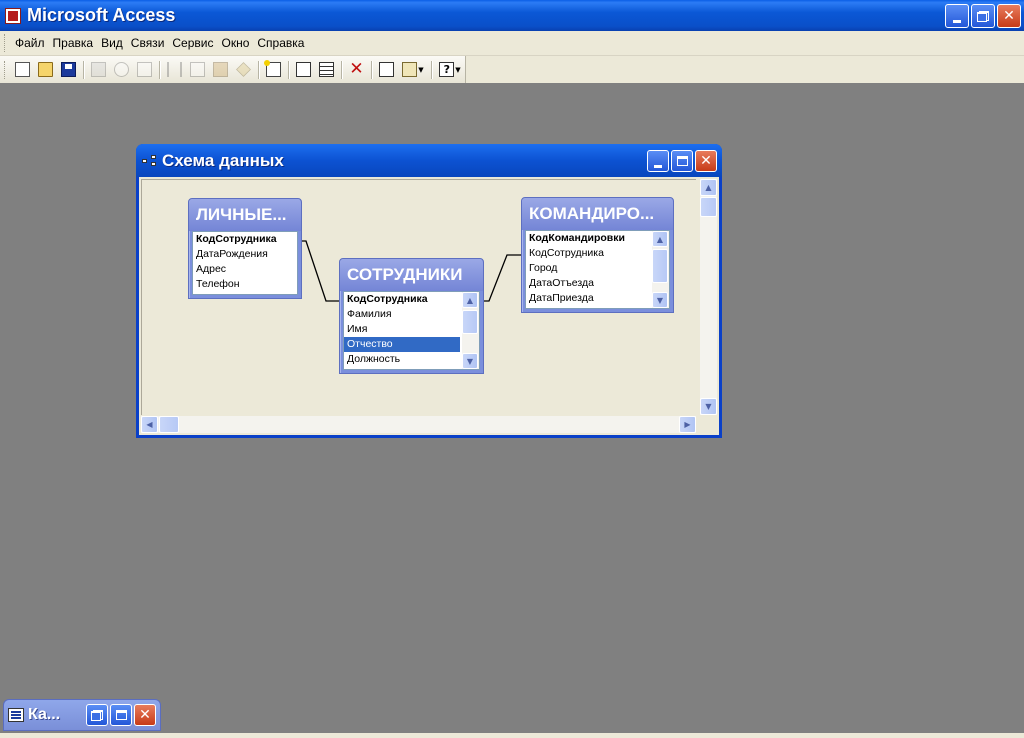 Image resolution: width=1024 pixels, height=738 pixels. Describe the element at coordinates (112, 43) in the screenshot. I see `menu-view: Вид` at that location.